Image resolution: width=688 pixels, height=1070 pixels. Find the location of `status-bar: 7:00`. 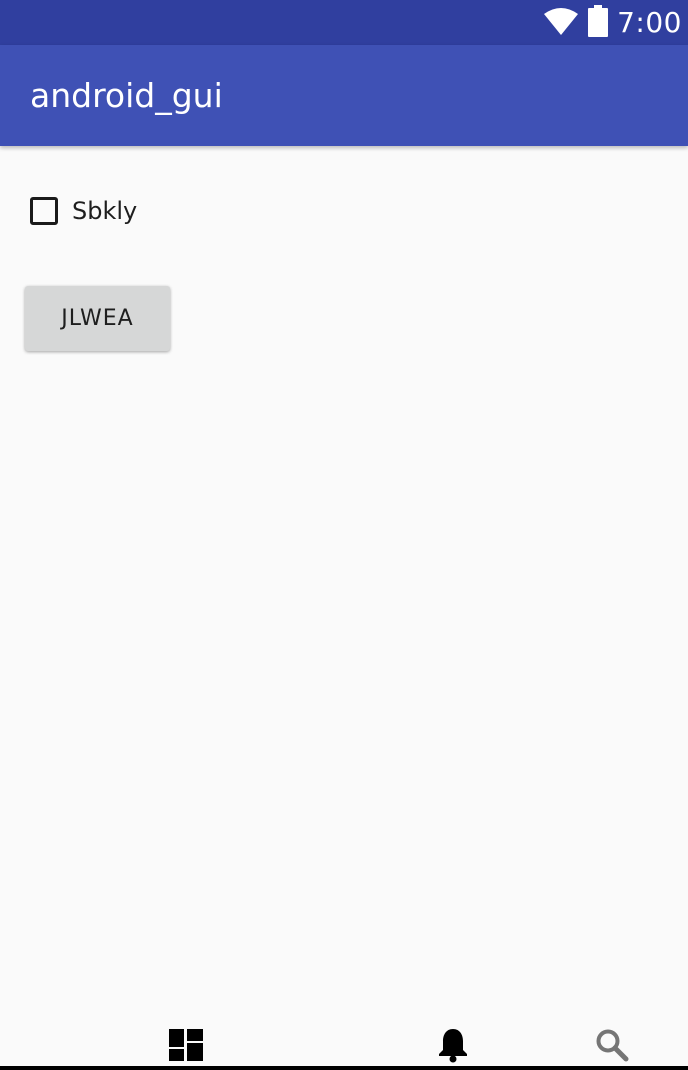

status-bar: 7:00 is located at coordinates (344, 22).